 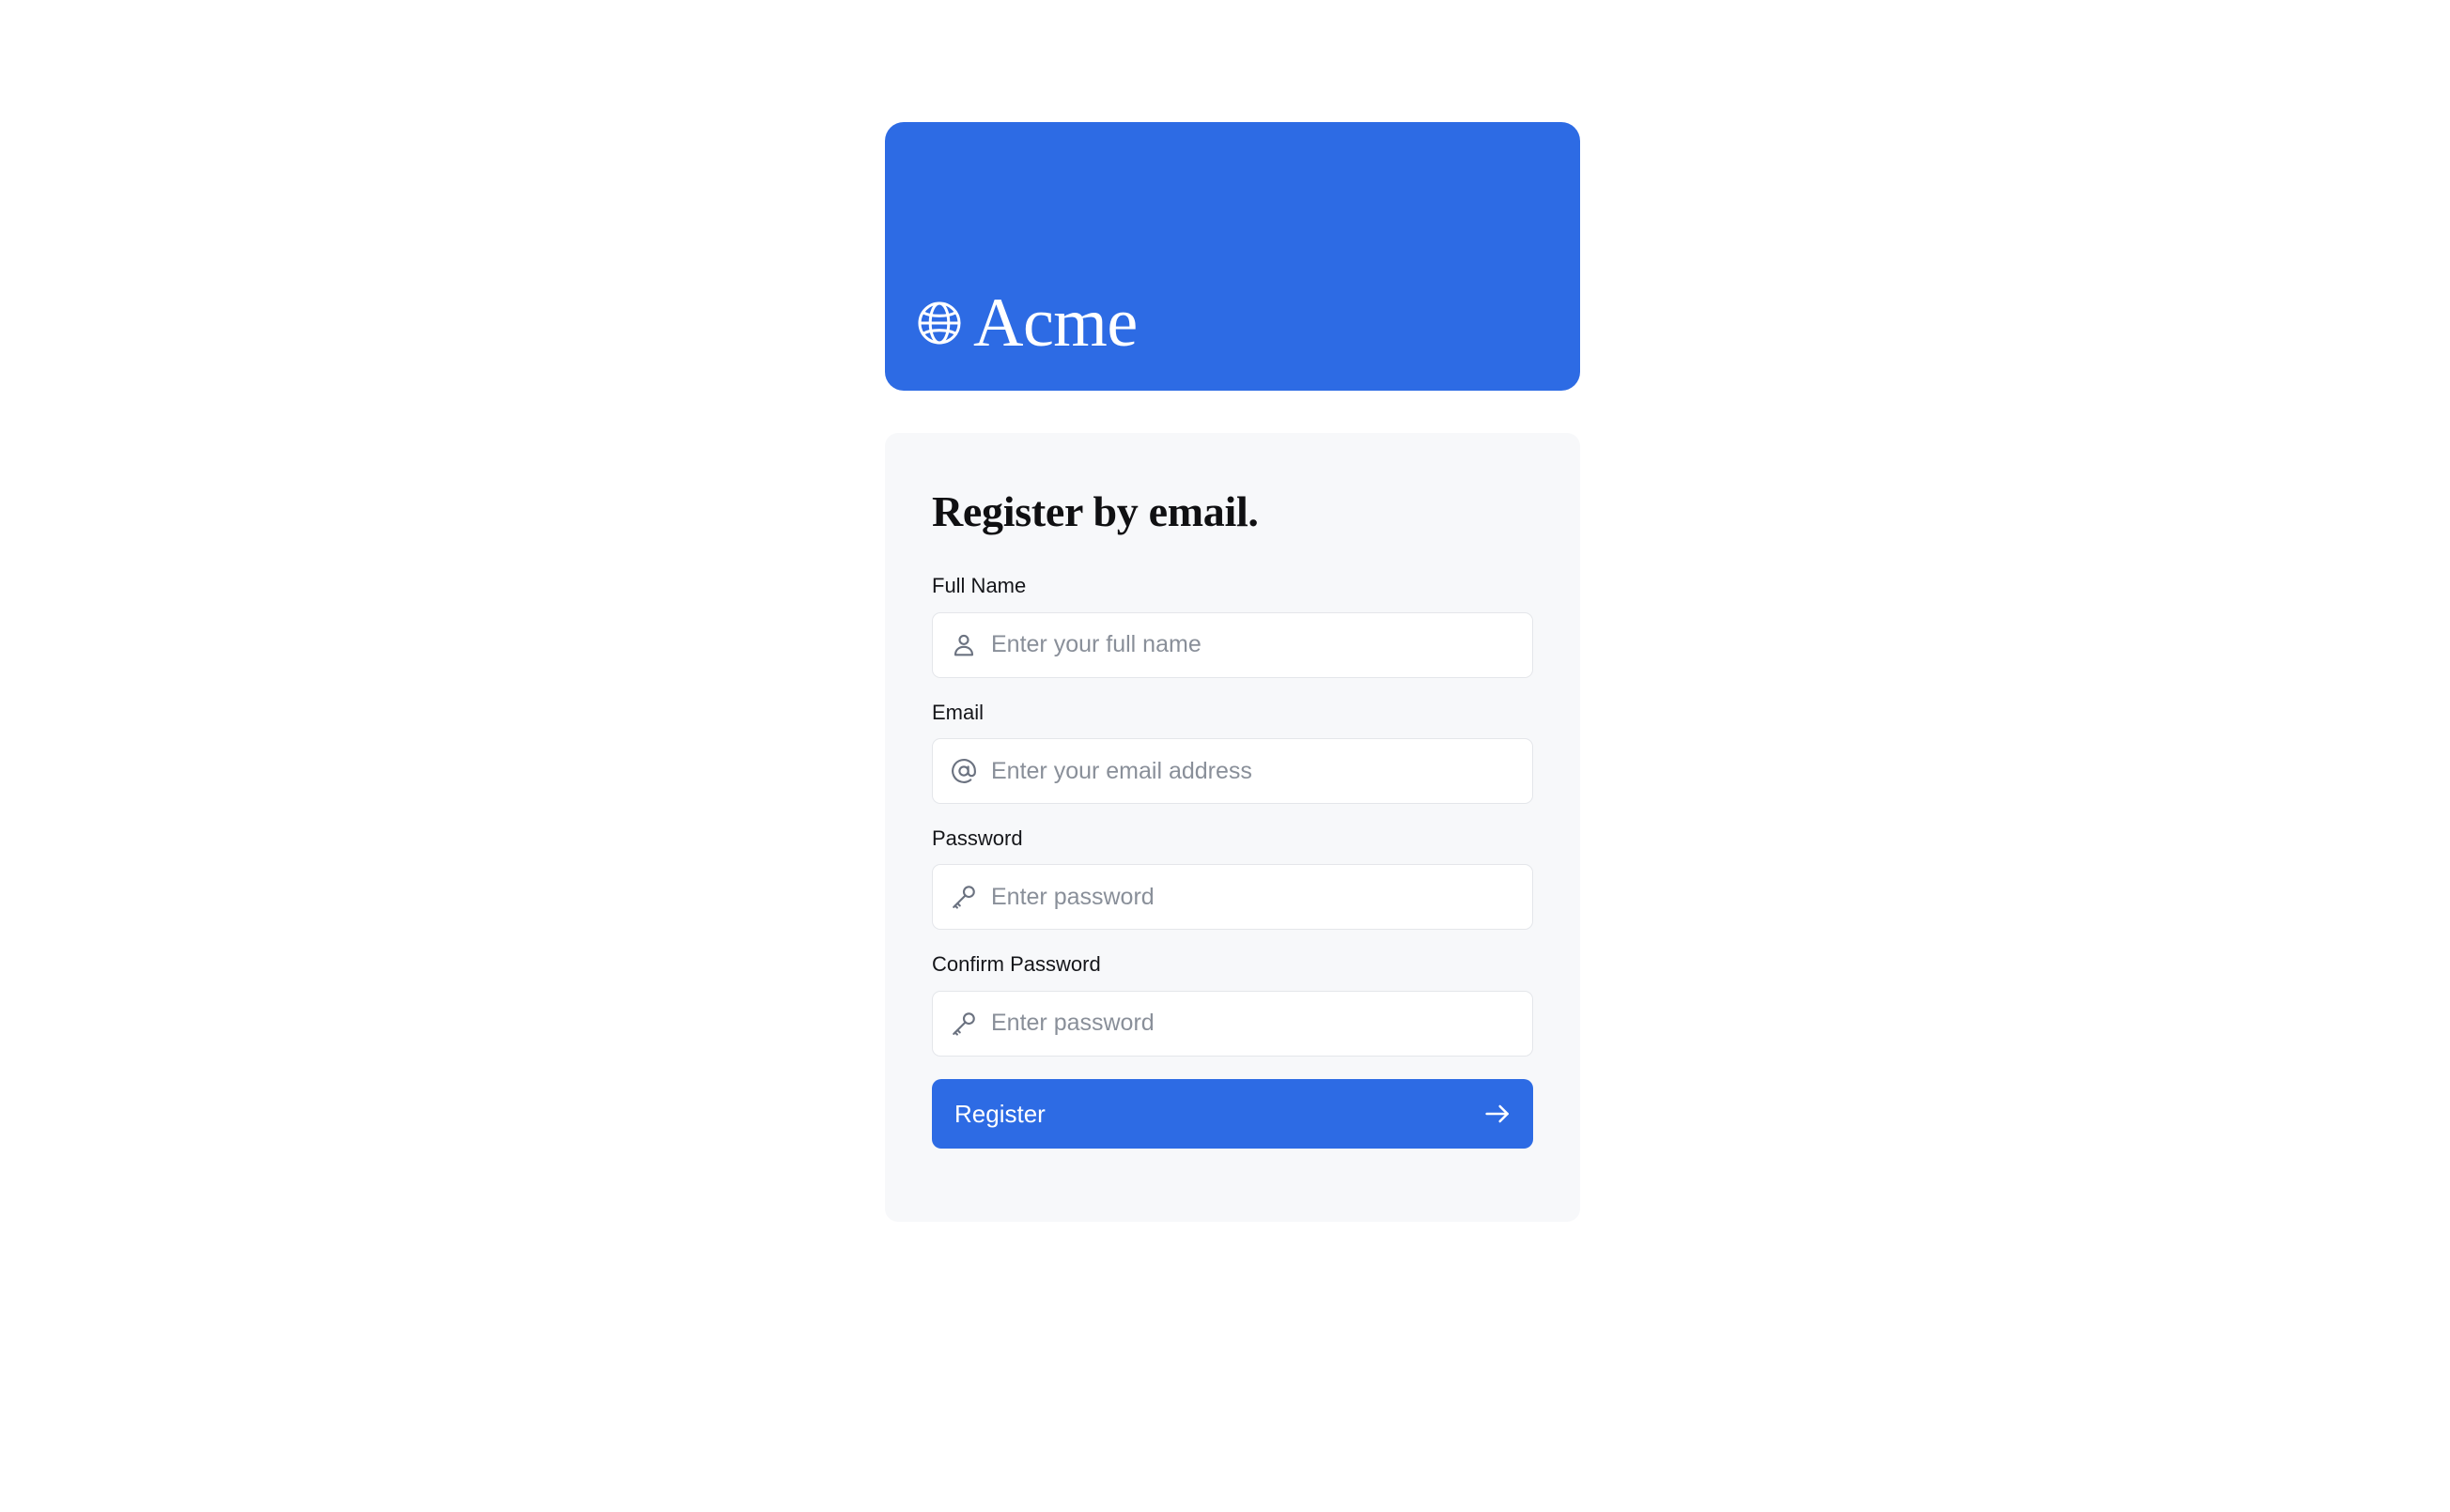 I want to click on label-password: Password, so click(x=978, y=839).